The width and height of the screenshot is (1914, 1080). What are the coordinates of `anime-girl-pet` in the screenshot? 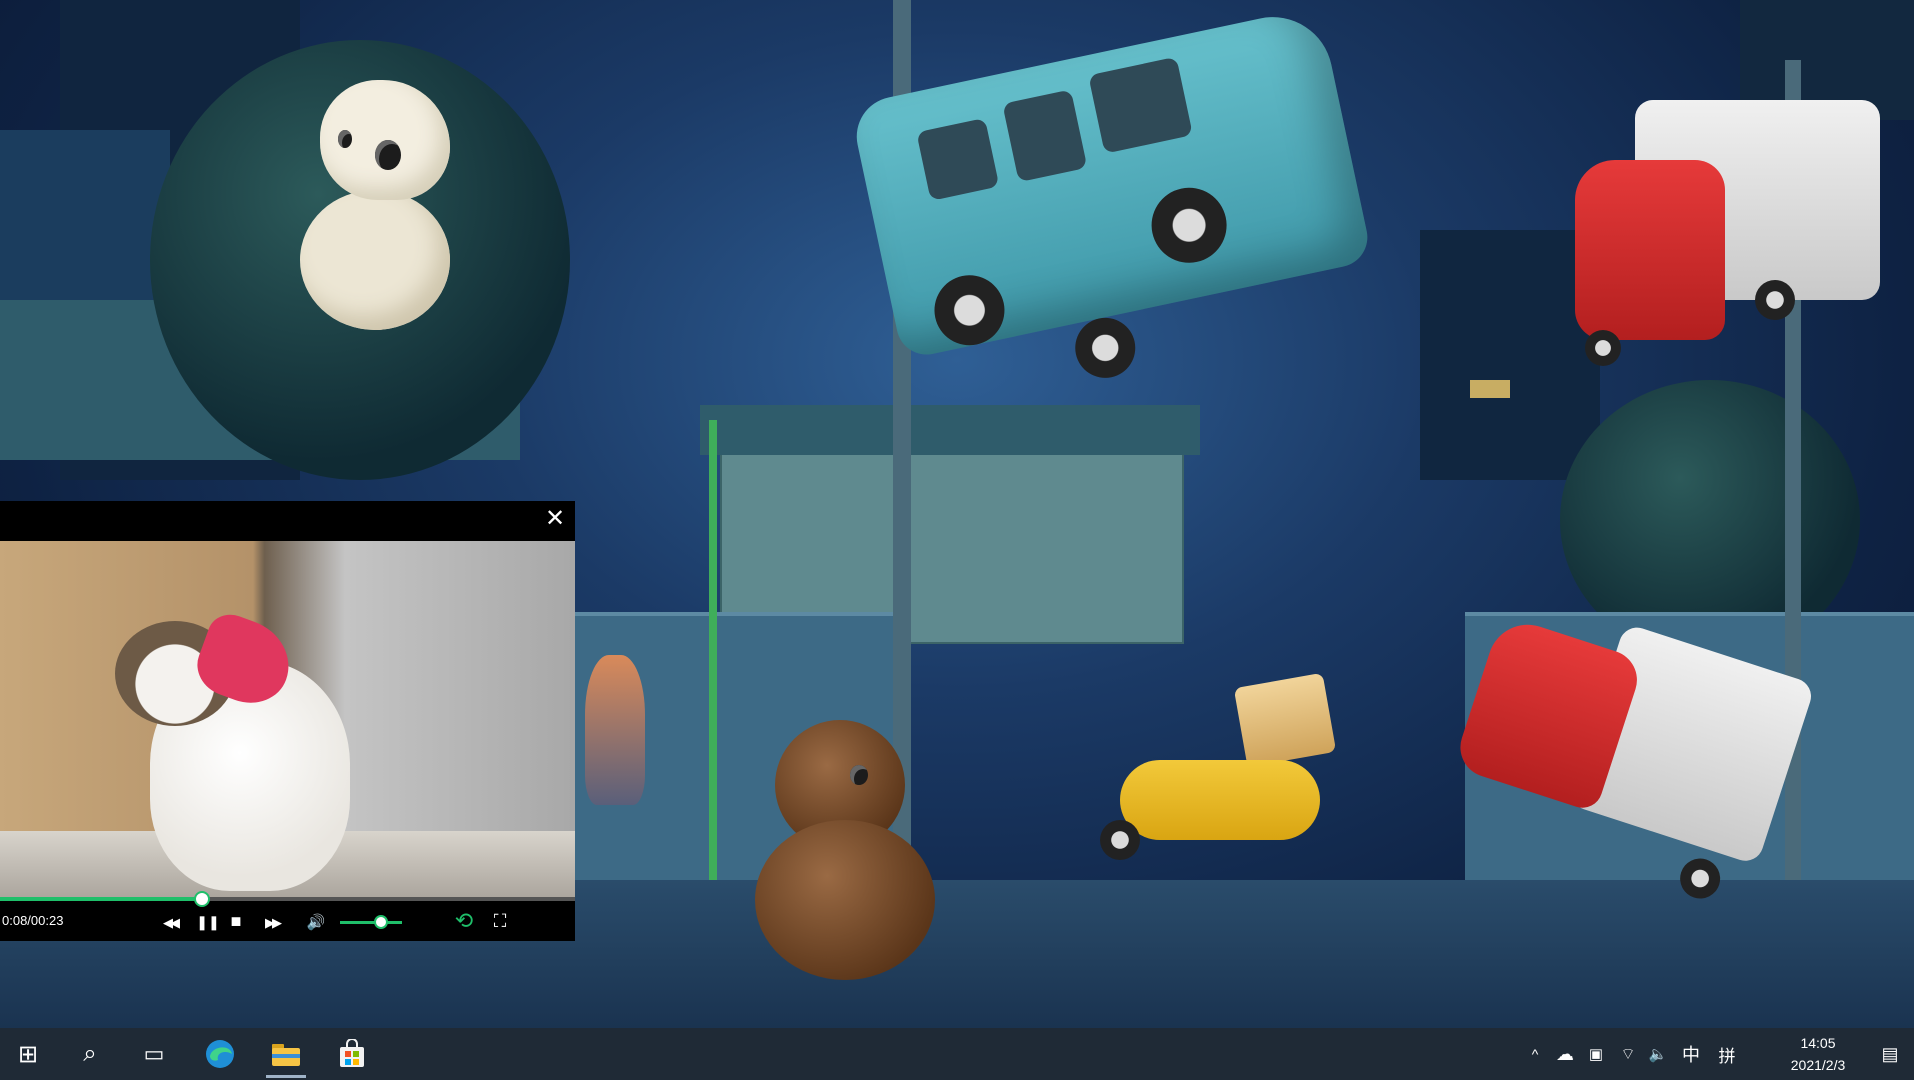 It's located at (615, 730).